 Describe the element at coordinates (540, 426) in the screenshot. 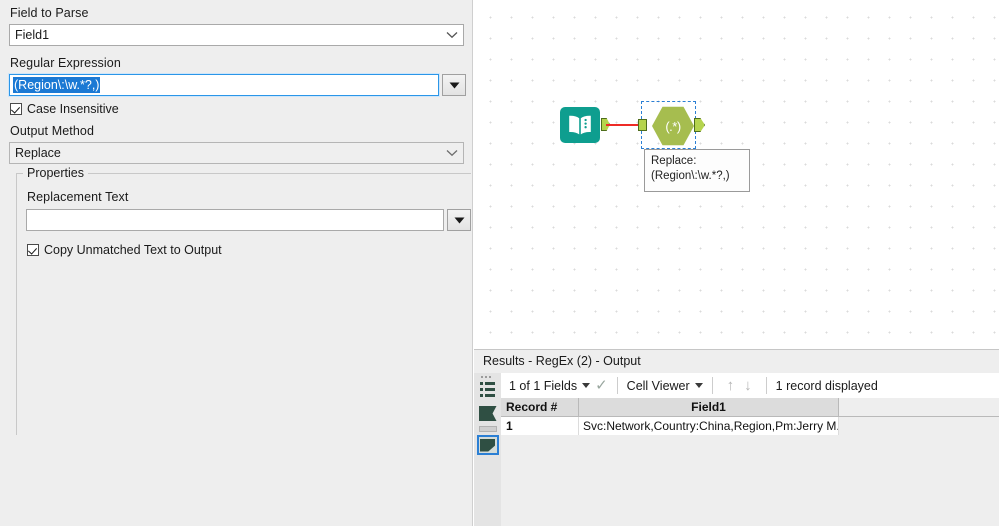

I see `cell-record-number: 1` at that location.